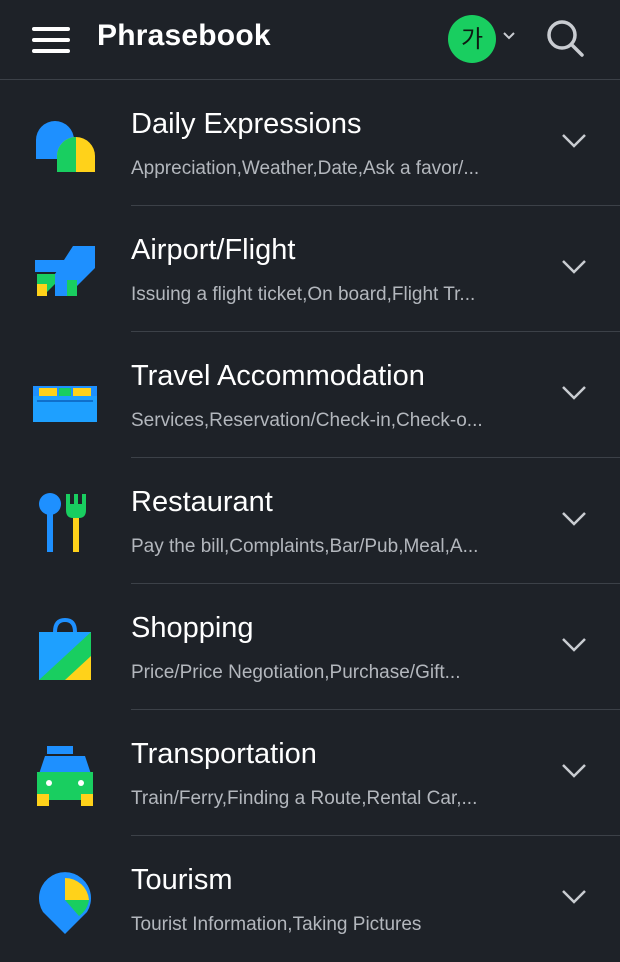 This screenshot has height=962, width=620. What do you see at coordinates (246, 124) in the screenshot?
I see `category-title: Daily Expressions` at bounding box center [246, 124].